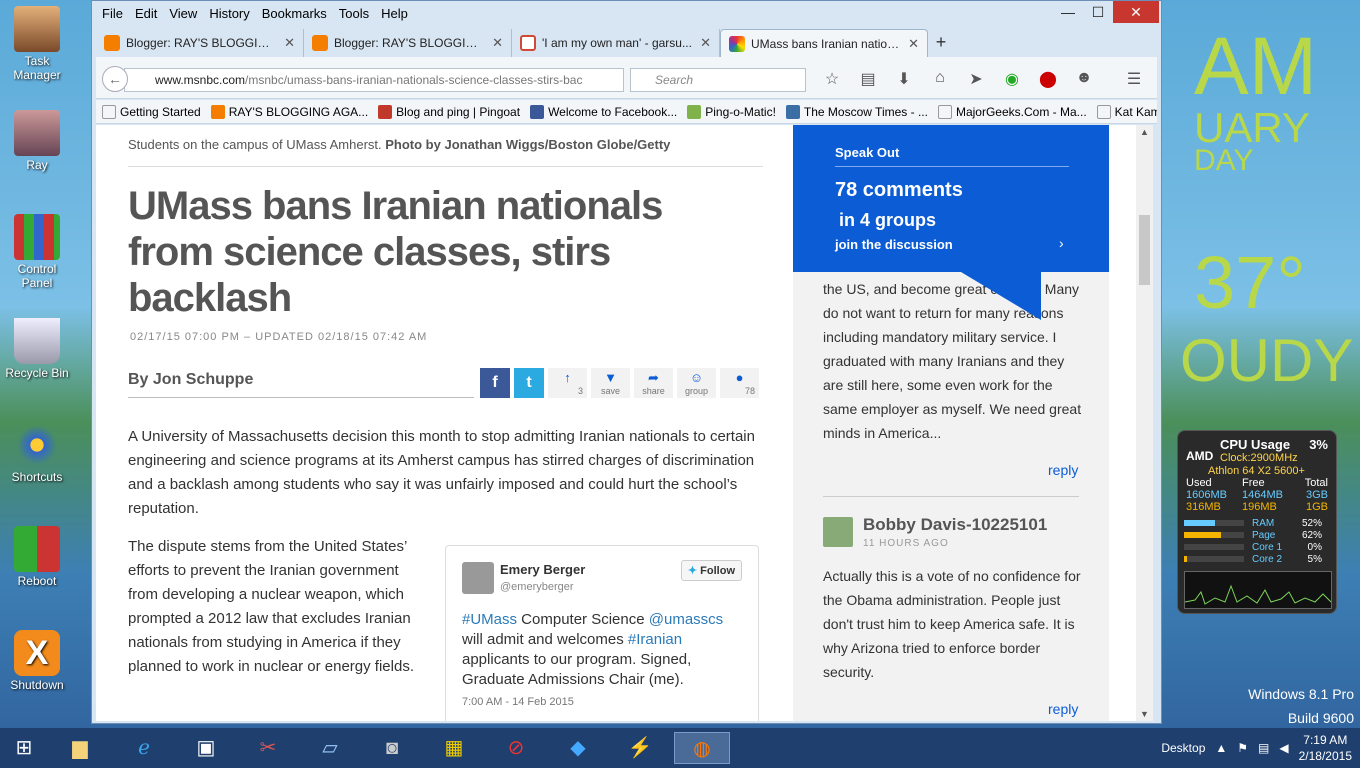 This screenshot has width=1360, height=768. I want to click on adblock-icon: ⬤, so click(1048, 79).